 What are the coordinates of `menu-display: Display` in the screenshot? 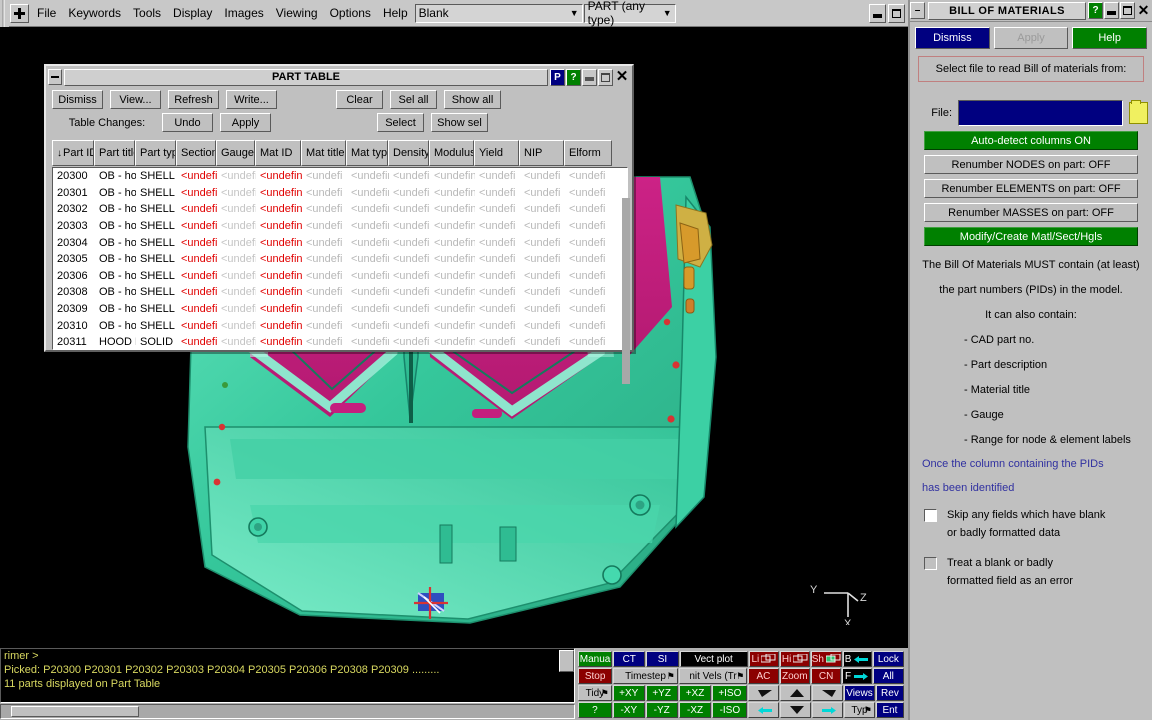 It's located at (192, 13).